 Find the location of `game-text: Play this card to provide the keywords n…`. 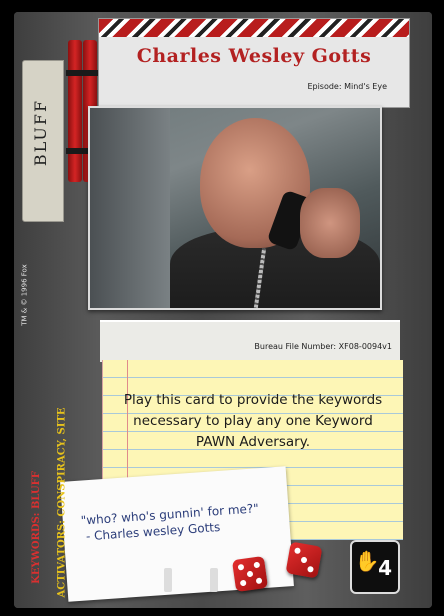

game-text: Play this card to provide the keywords n… is located at coordinates (253, 421).